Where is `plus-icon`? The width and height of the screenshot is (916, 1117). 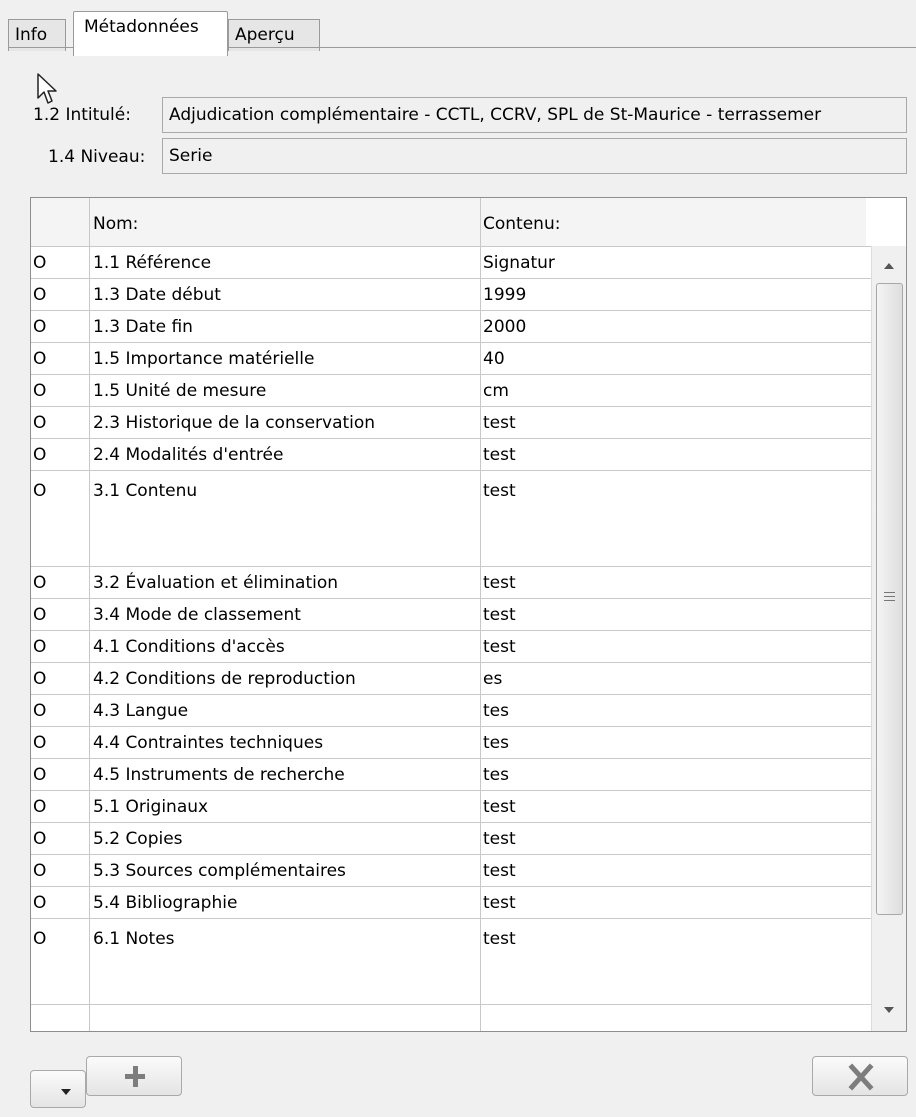 plus-icon is located at coordinates (135, 1076).